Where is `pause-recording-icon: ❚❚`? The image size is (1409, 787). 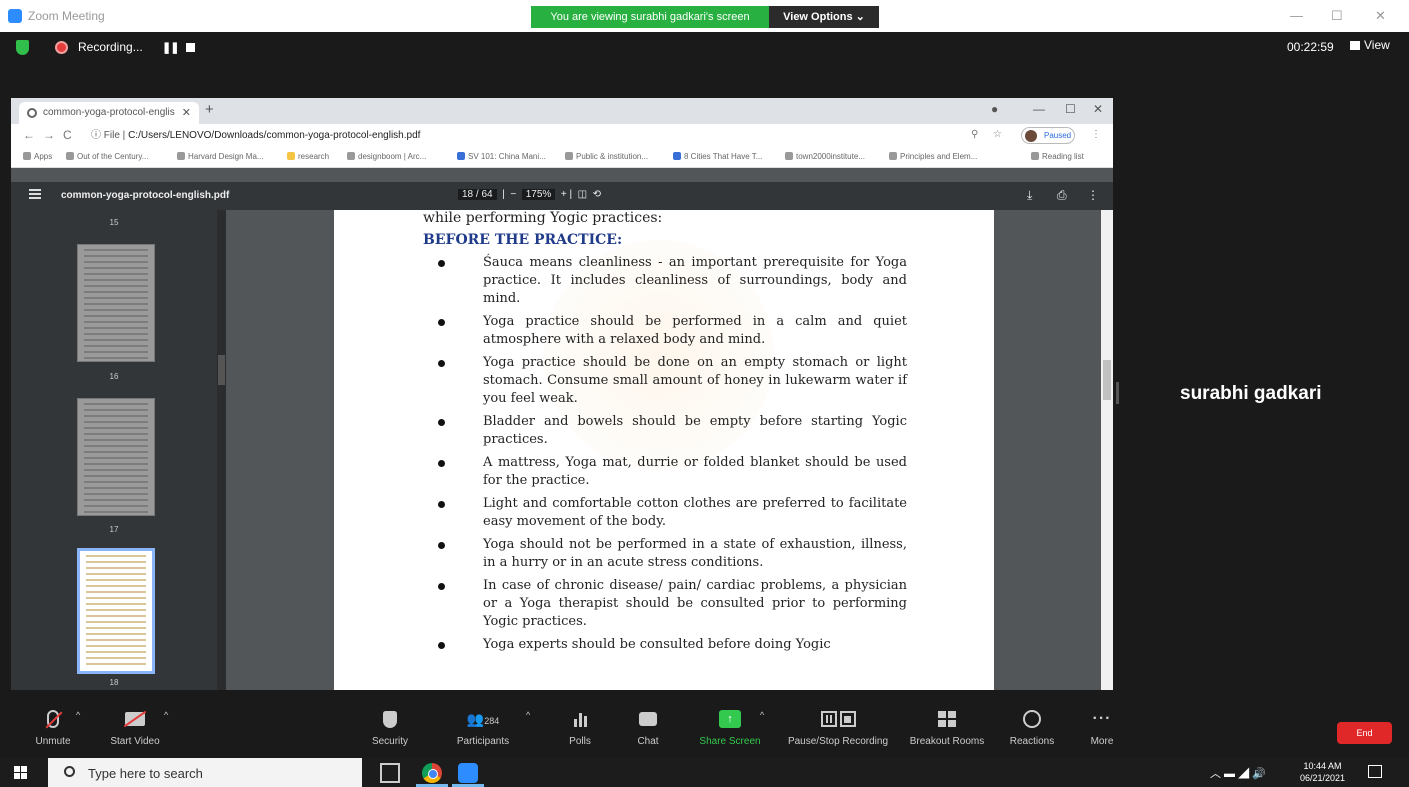 pause-recording-icon: ❚❚ is located at coordinates (170, 47).